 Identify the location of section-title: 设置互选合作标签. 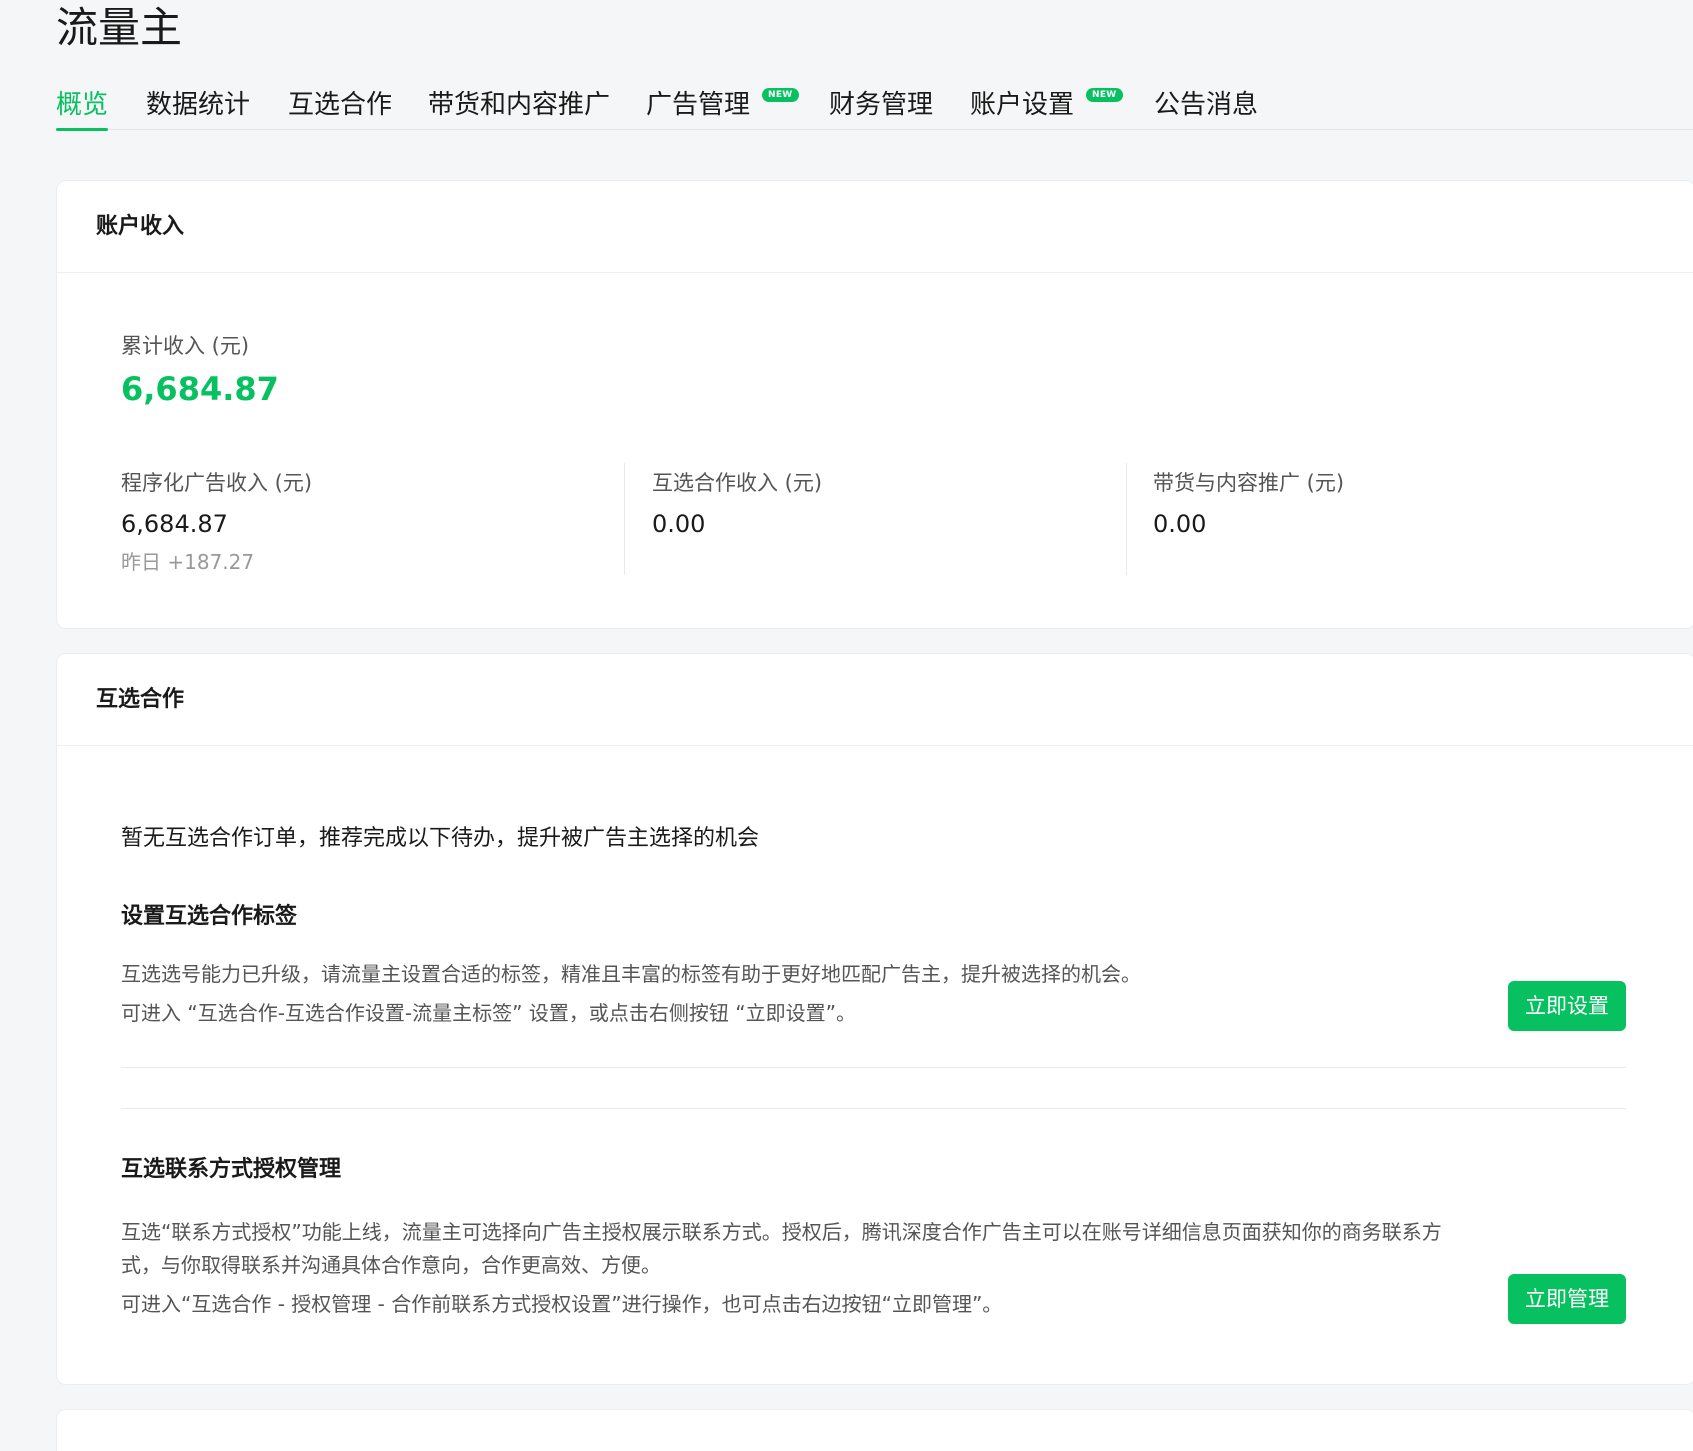
(209, 916).